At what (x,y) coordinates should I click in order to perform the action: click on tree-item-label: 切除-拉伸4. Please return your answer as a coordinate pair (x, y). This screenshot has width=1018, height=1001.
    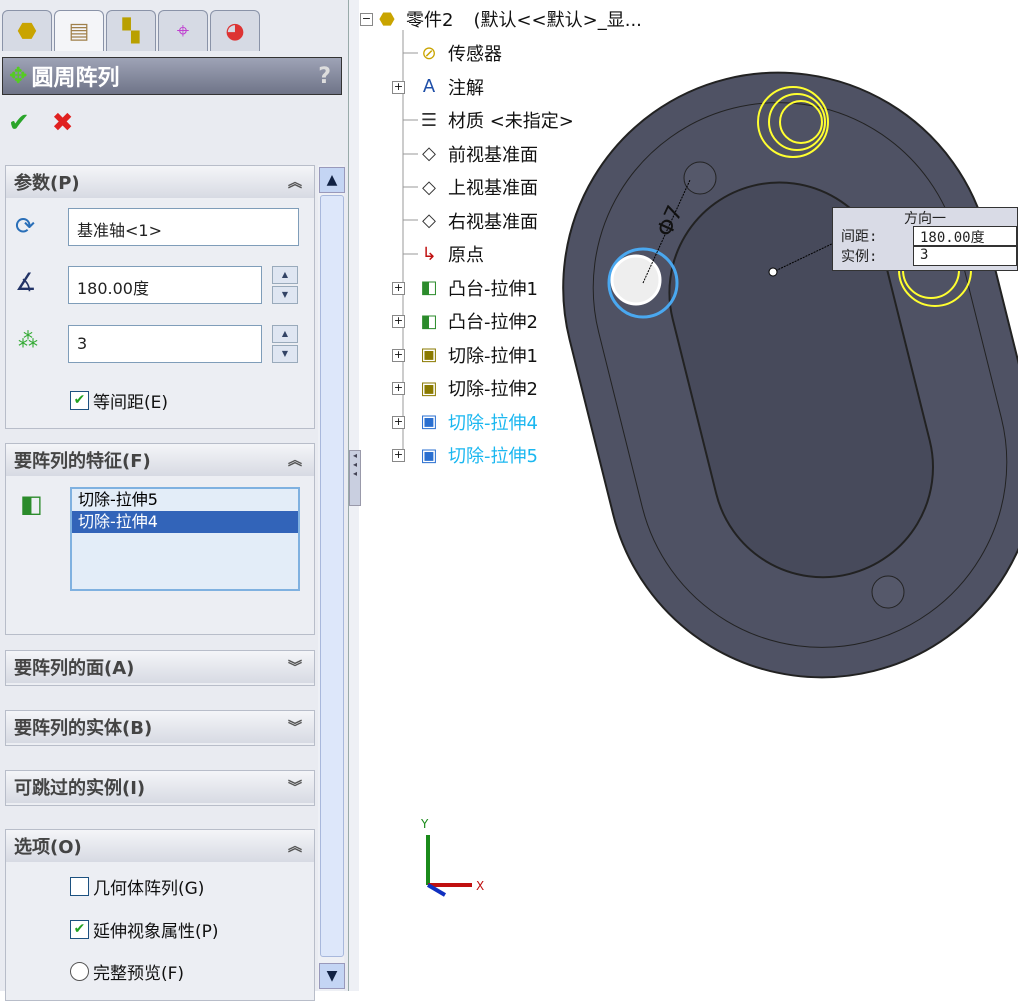
    Looking at the image, I should click on (493, 423).